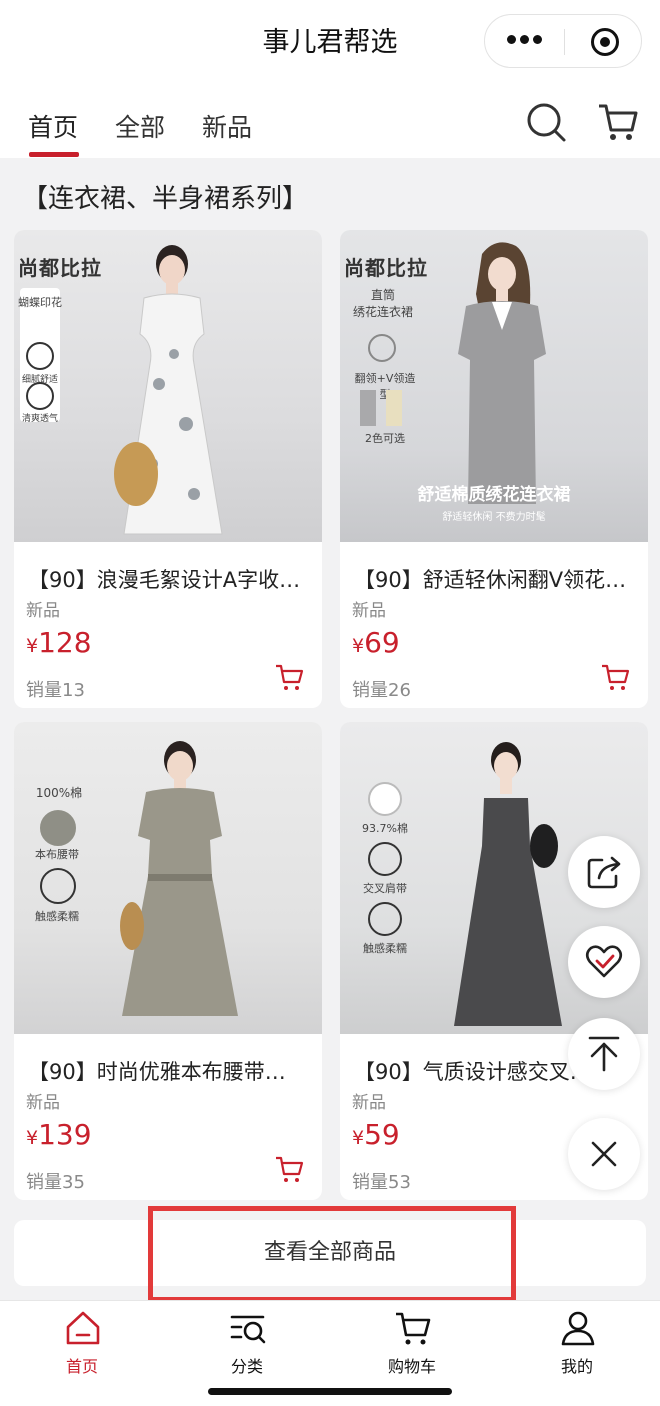 Image resolution: width=660 pixels, height=1406 pixels. I want to click on category-search-icon, so click(248, 1329).